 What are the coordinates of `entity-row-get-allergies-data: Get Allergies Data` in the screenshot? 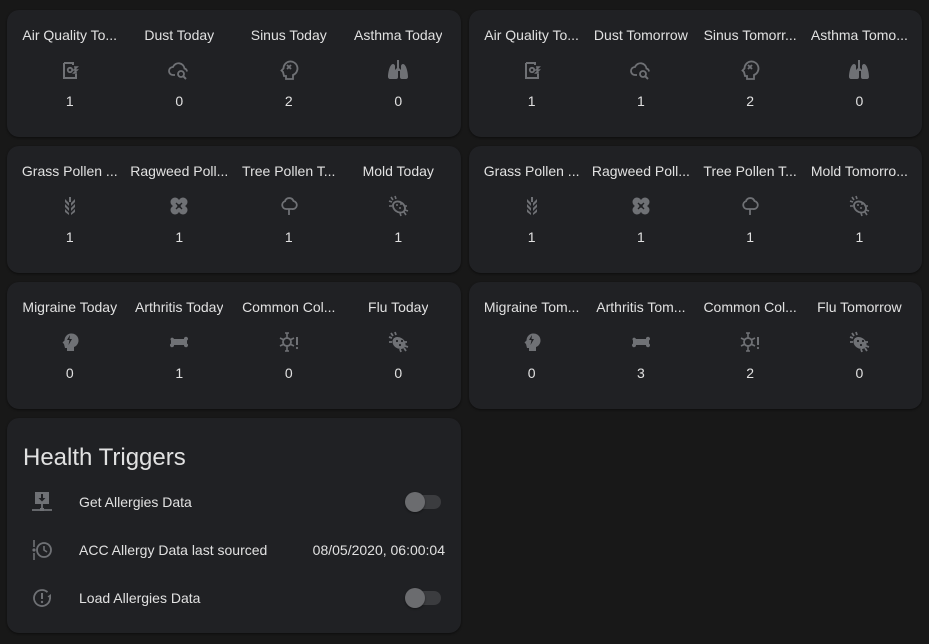 It's located at (234, 502).